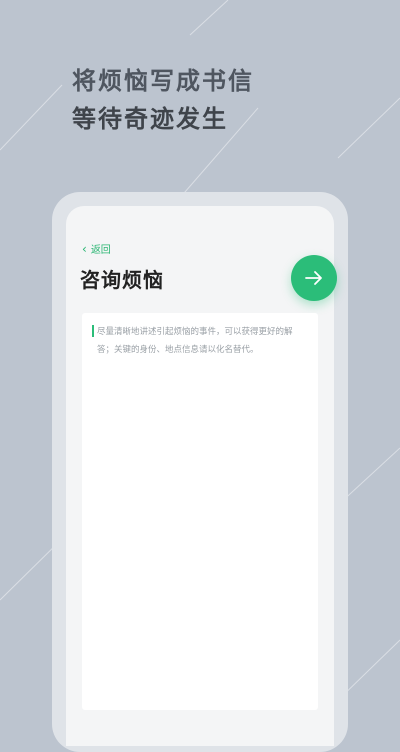 The height and width of the screenshot is (752, 400). Describe the element at coordinates (122, 280) in the screenshot. I see `page-title: 咨询烦恼` at that location.